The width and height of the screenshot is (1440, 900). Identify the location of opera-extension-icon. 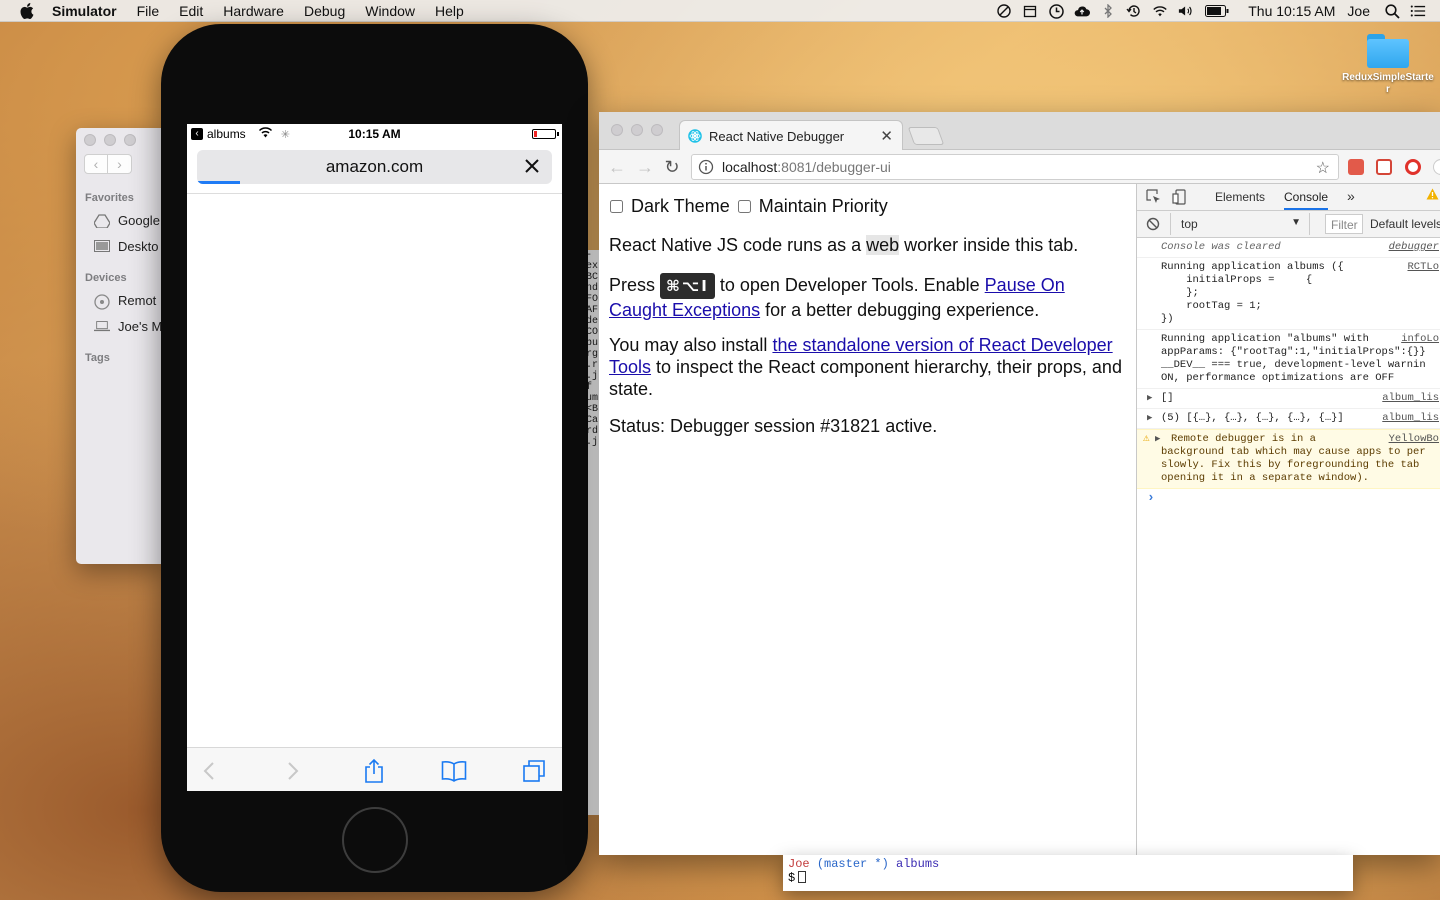
(1413, 167).